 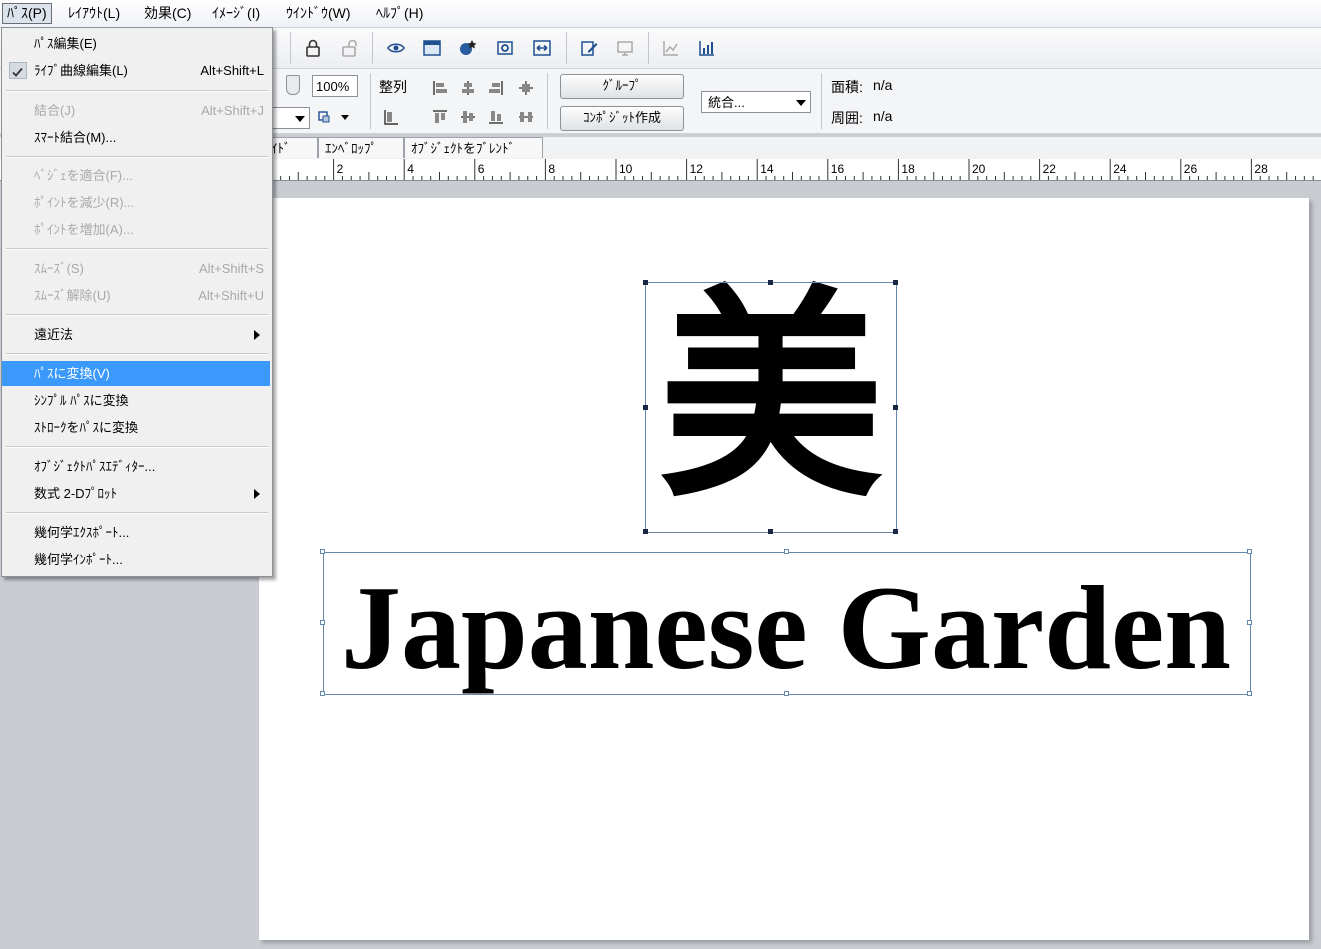 I want to click on menu-path: ﾊﾟｽ(P), so click(x=27, y=13).